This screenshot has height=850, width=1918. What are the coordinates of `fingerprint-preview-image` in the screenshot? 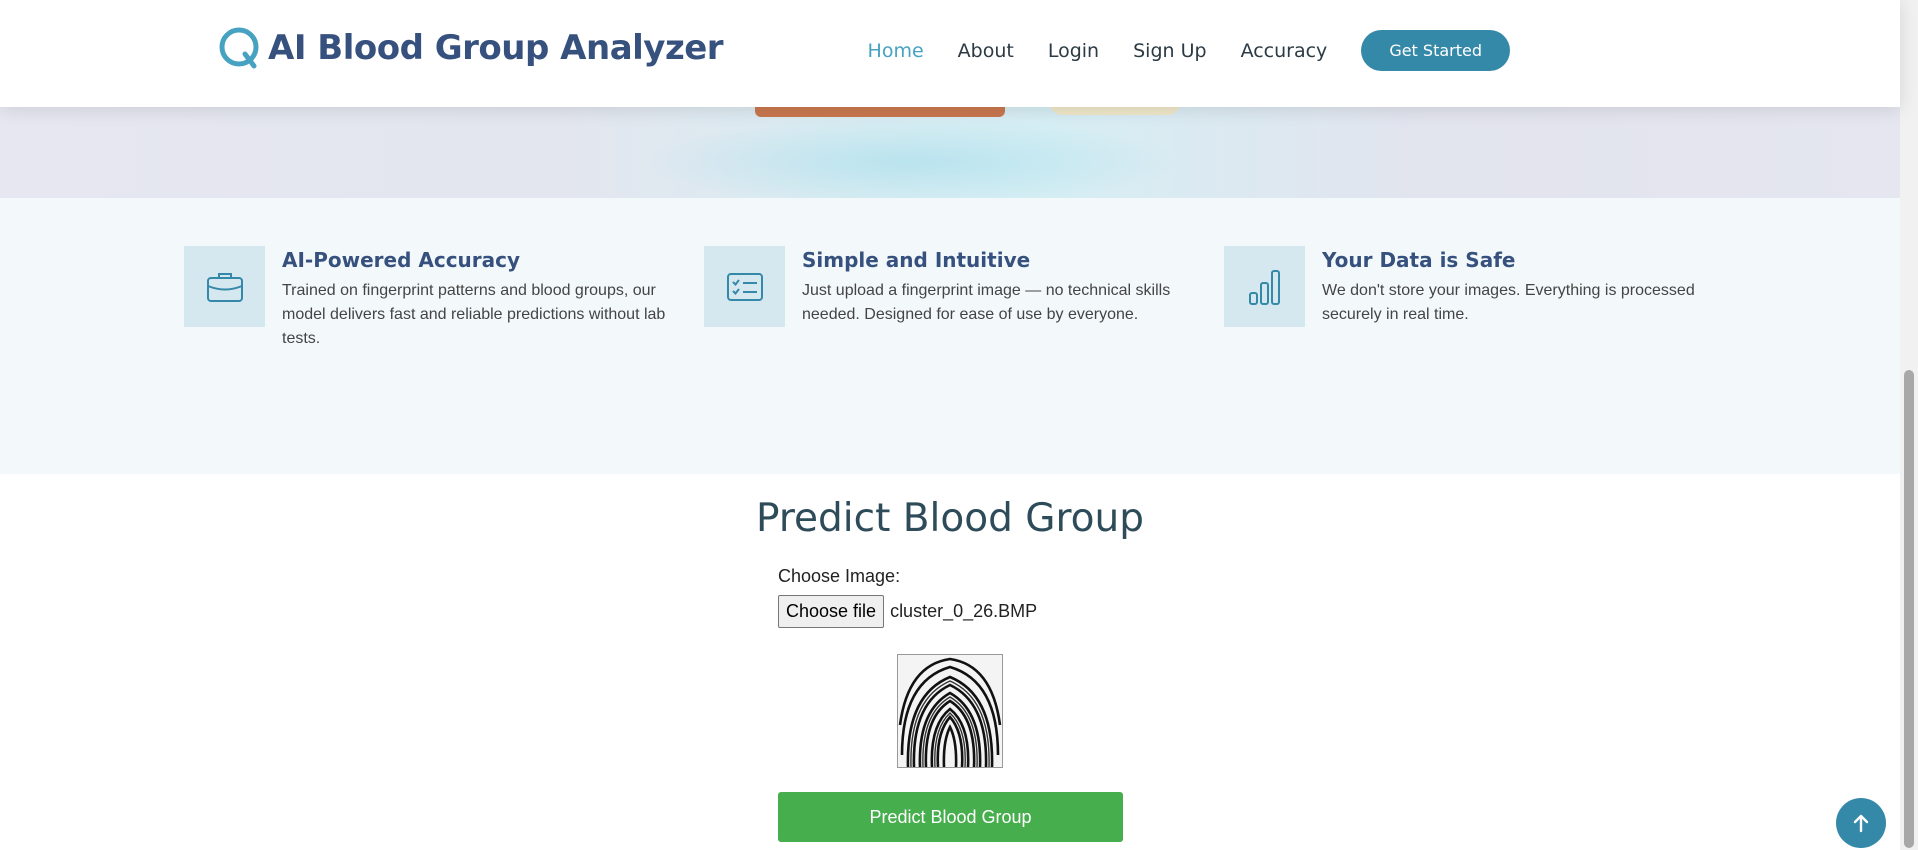 It's located at (950, 711).